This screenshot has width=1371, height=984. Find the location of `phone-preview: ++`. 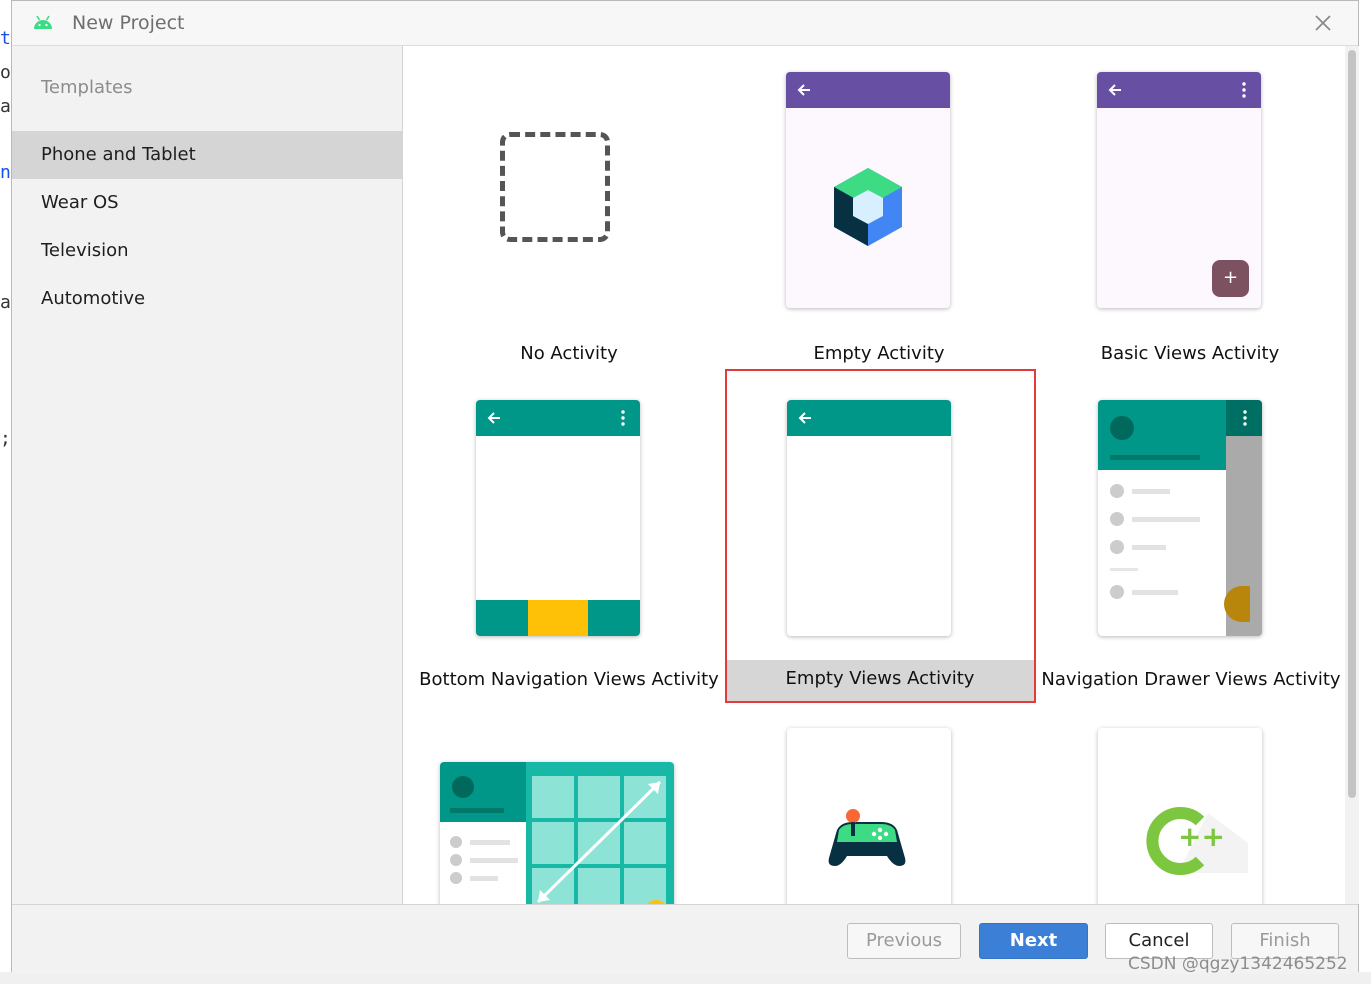

phone-preview: ++ is located at coordinates (1180, 816).